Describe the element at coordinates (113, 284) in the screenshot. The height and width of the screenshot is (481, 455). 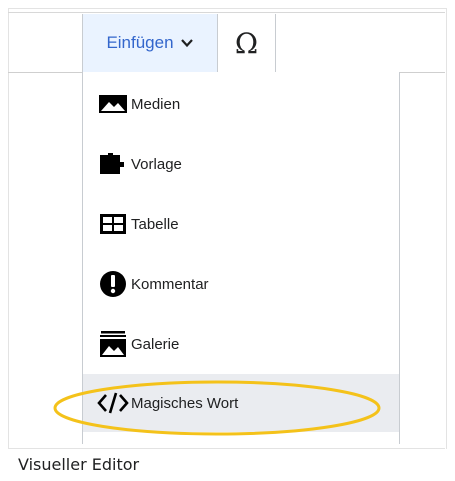
I see `exclamation-icon` at that location.